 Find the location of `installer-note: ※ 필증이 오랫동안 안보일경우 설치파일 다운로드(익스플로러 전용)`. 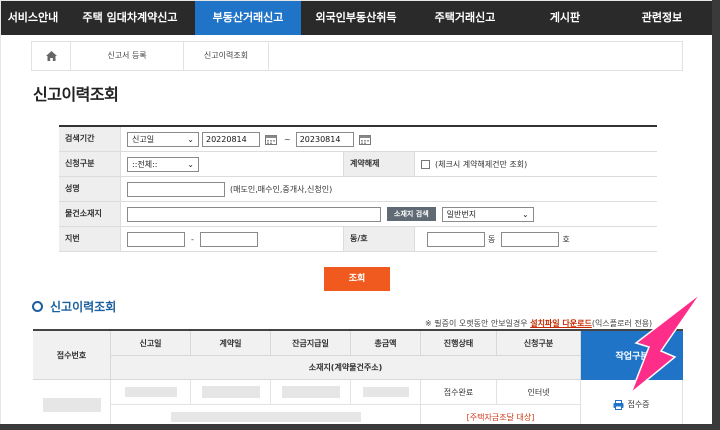

installer-note: ※ 필증이 오랫동안 안보일경우 설치파일 다운로드(익스플로러 전용) is located at coordinates (539, 323).